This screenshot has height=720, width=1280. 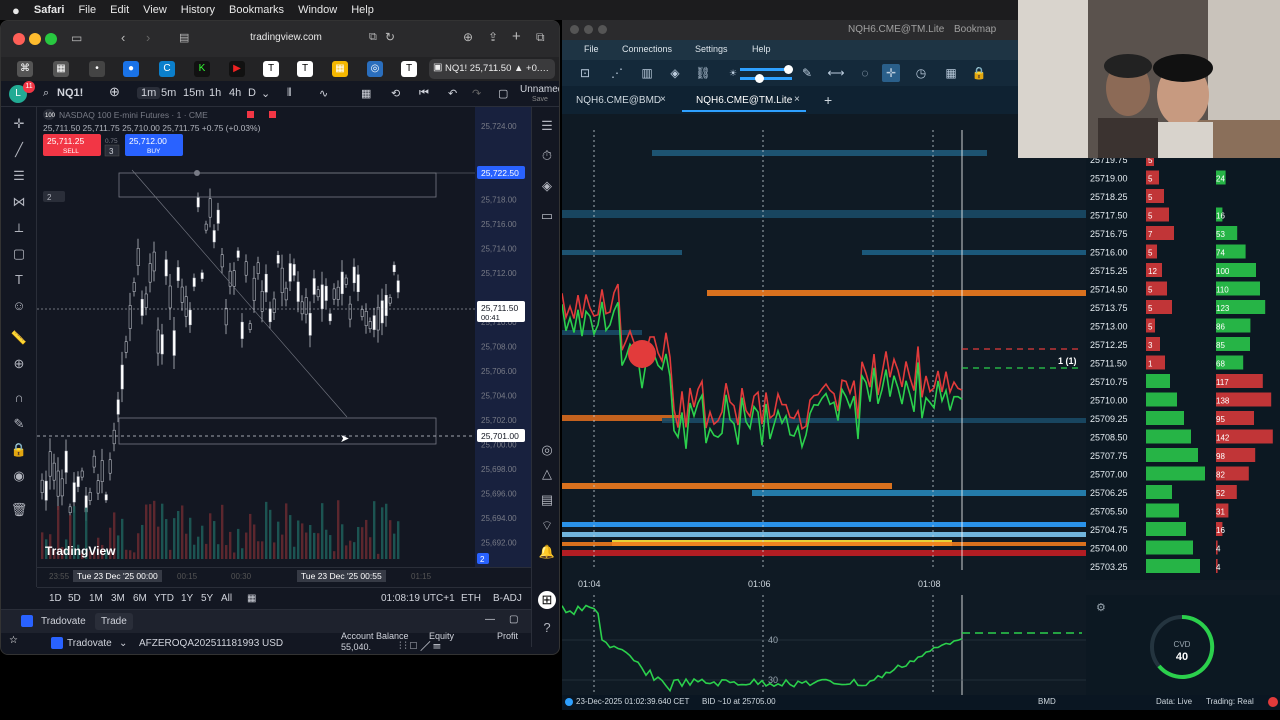 I want to click on chevron-down-icon: ⌄, so click(x=123, y=643).